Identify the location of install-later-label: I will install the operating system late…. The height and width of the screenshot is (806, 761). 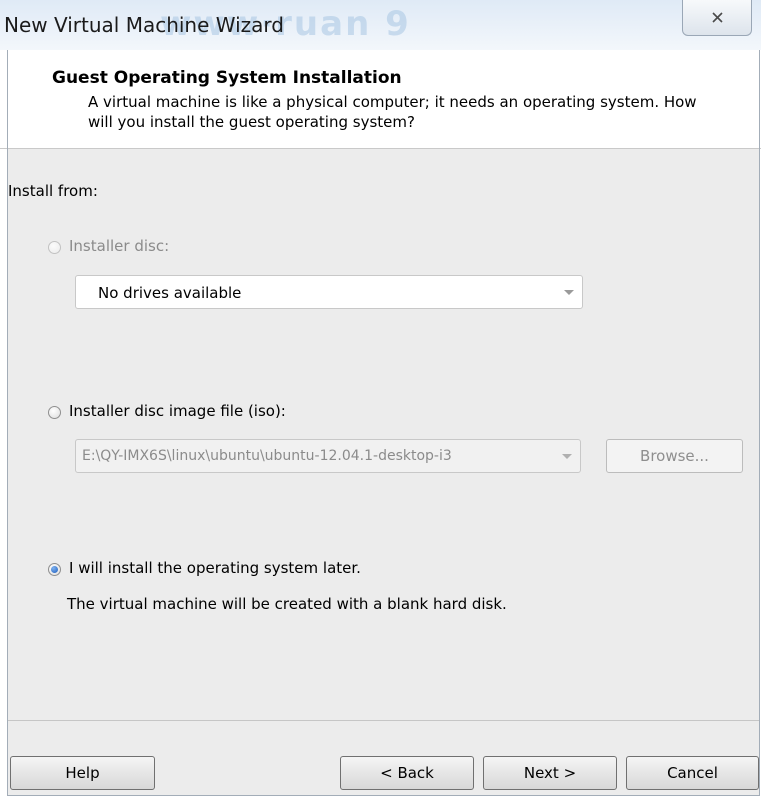
(215, 568).